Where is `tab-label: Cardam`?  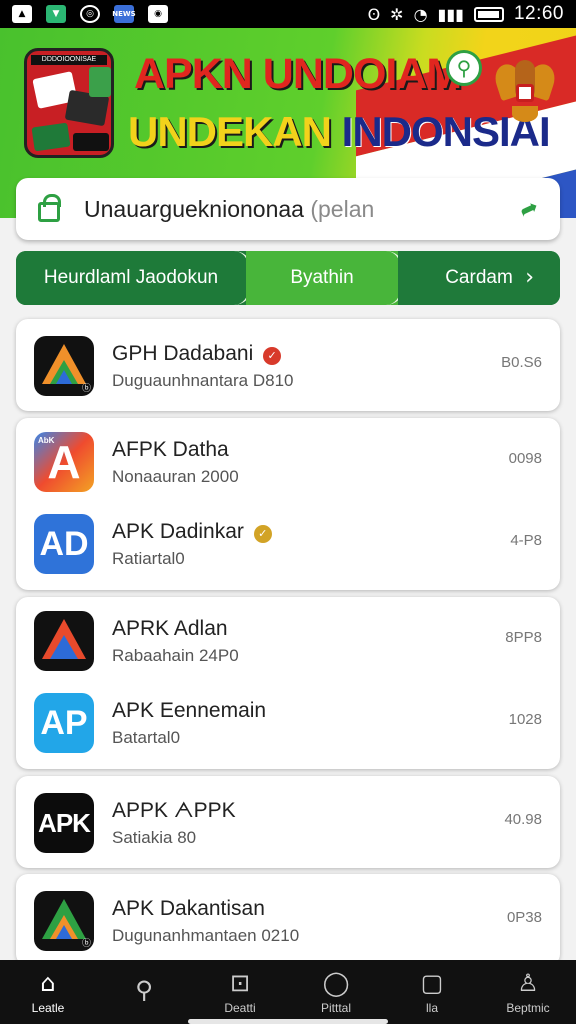
tab-label: Cardam is located at coordinates (479, 277).